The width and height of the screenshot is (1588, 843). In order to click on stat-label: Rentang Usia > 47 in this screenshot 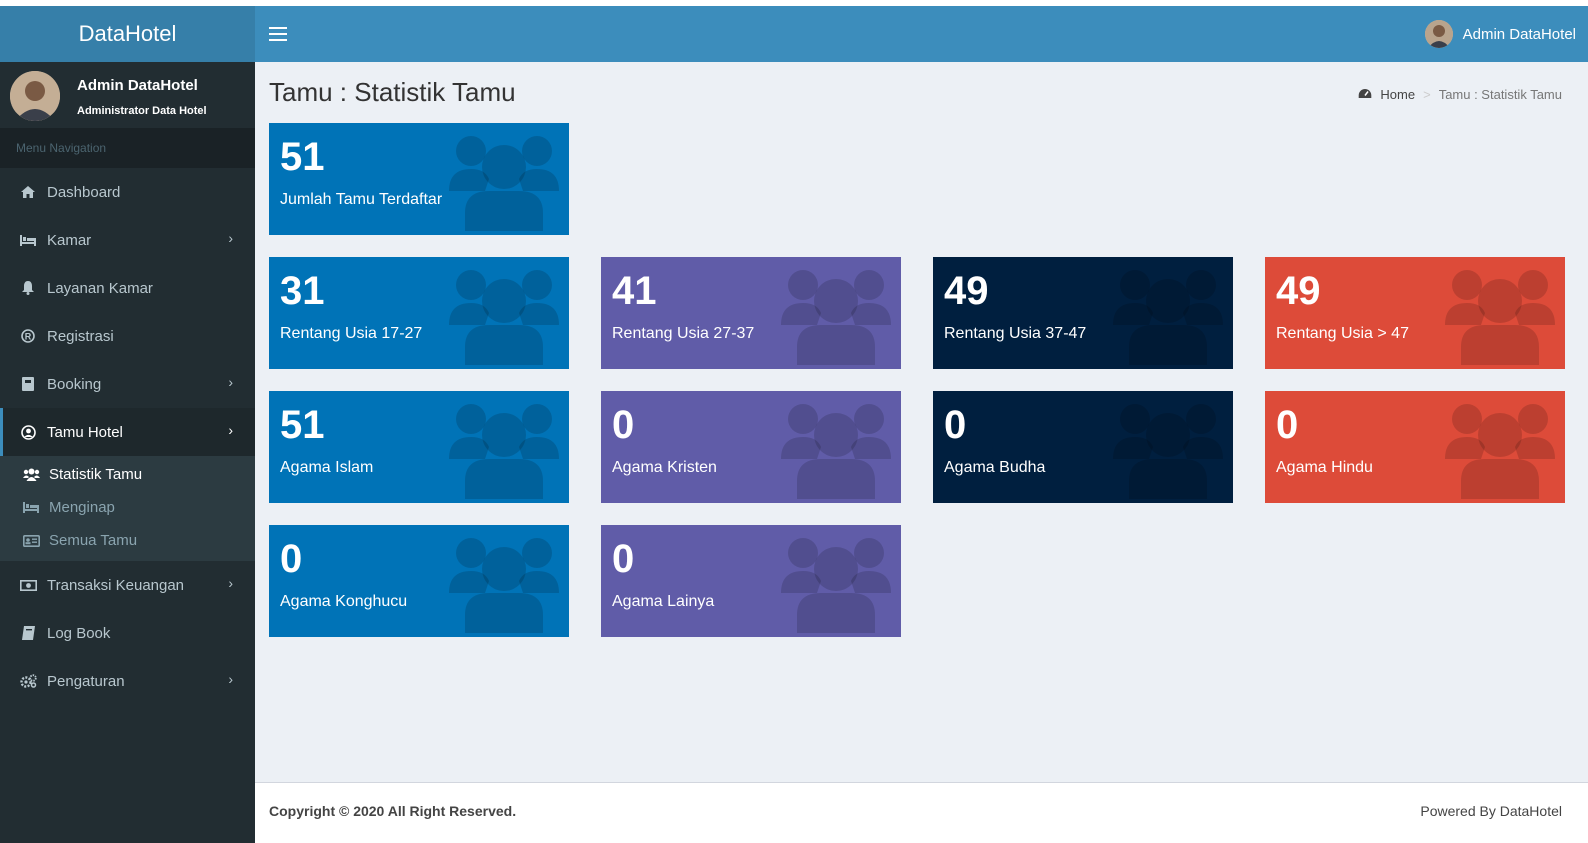, I will do `click(1342, 333)`.